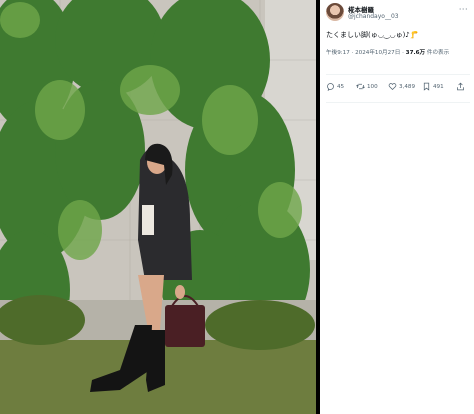 This screenshot has width=474, height=414. I want to click on bookmark-button: 491, so click(433, 86).